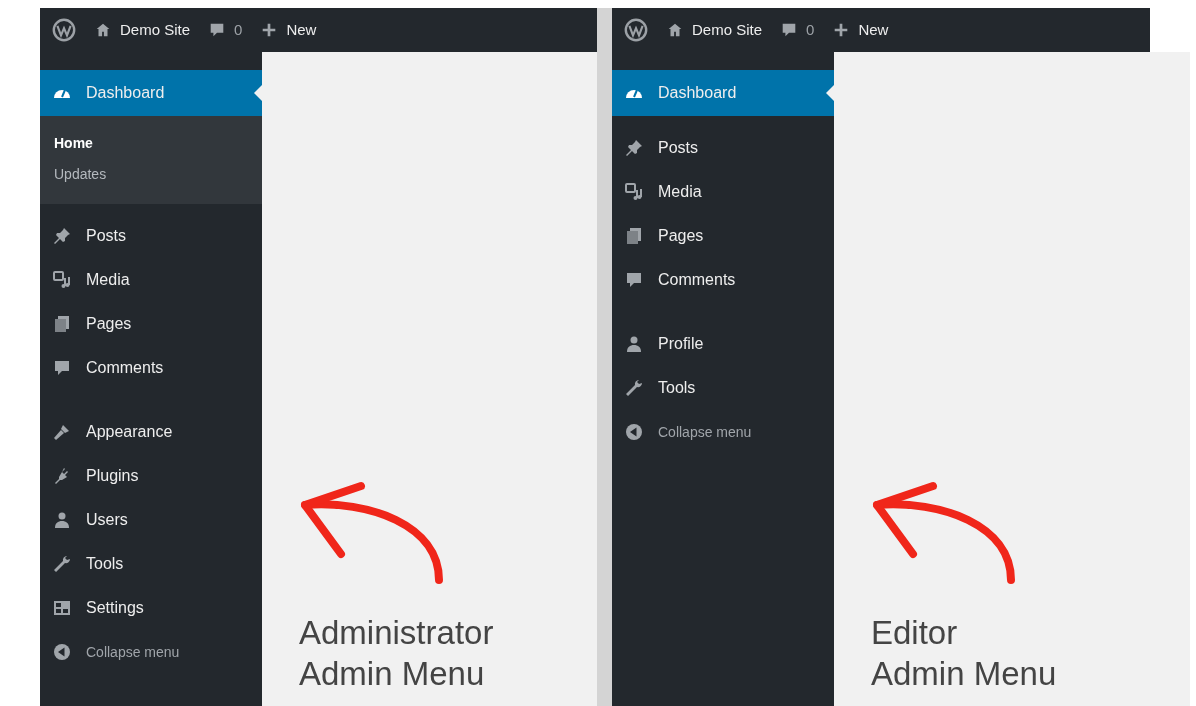  I want to click on caption-line: Administrator, so click(397, 632).